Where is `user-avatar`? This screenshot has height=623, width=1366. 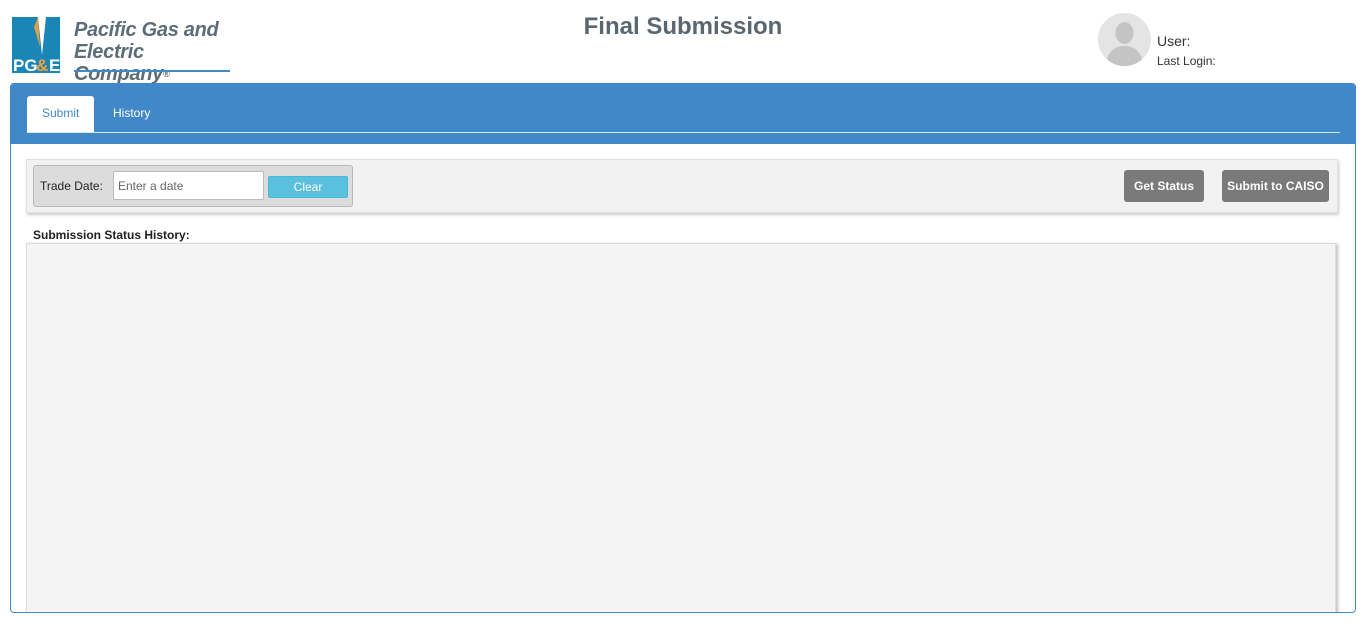
user-avatar is located at coordinates (1124, 39).